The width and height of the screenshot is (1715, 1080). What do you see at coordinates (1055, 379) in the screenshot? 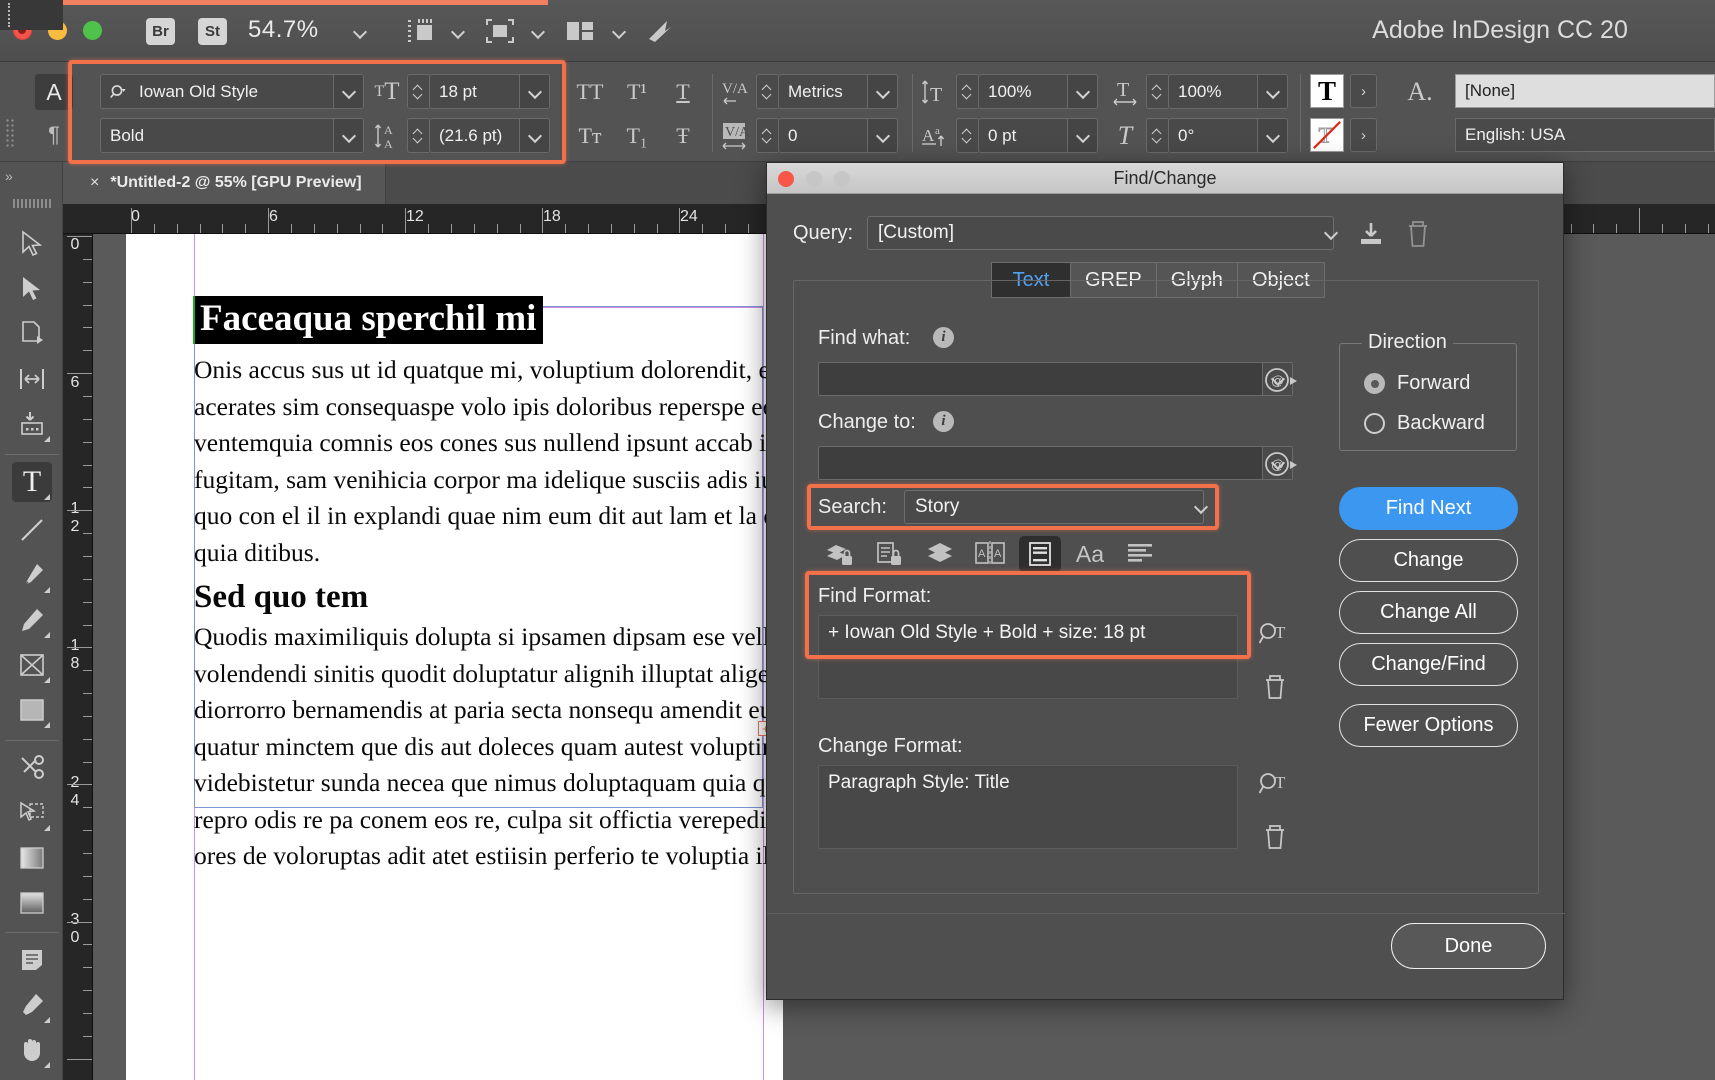
I see `find-what-input` at bounding box center [1055, 379].